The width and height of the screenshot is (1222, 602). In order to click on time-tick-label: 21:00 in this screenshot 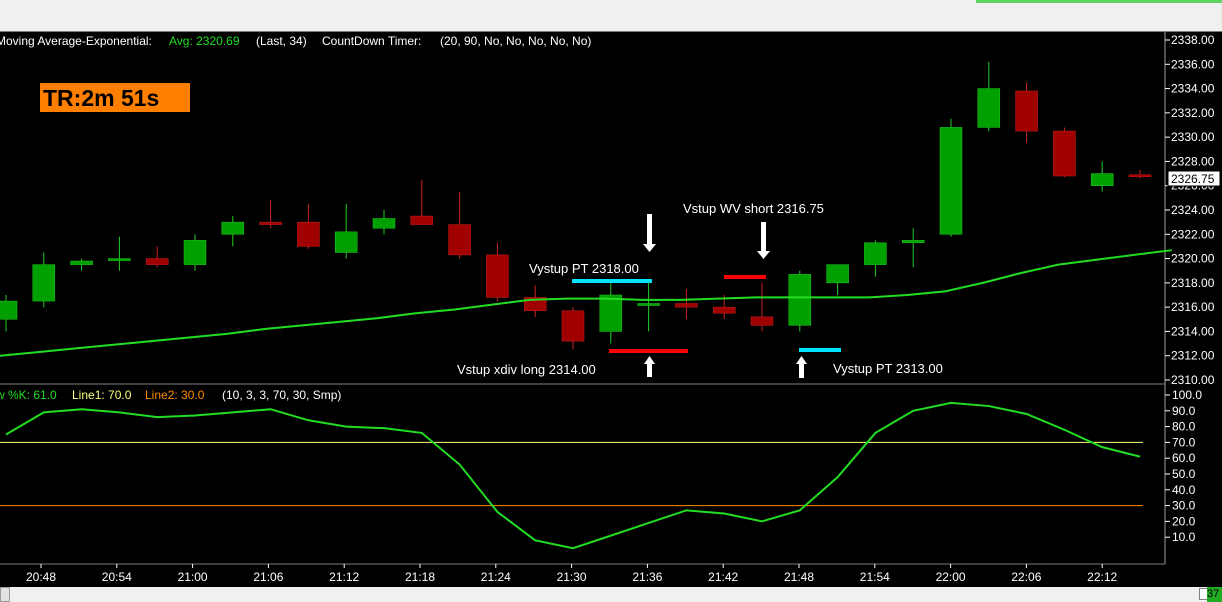, I will do `click(193, 577)`.